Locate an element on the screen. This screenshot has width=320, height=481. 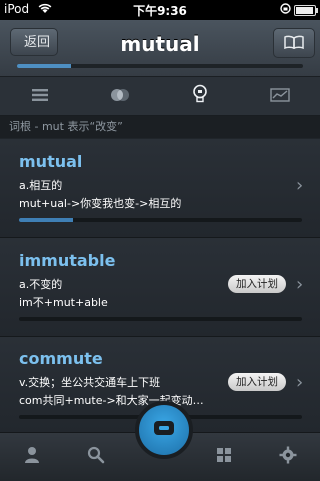
list-icon is located at coordinates (40, 96).